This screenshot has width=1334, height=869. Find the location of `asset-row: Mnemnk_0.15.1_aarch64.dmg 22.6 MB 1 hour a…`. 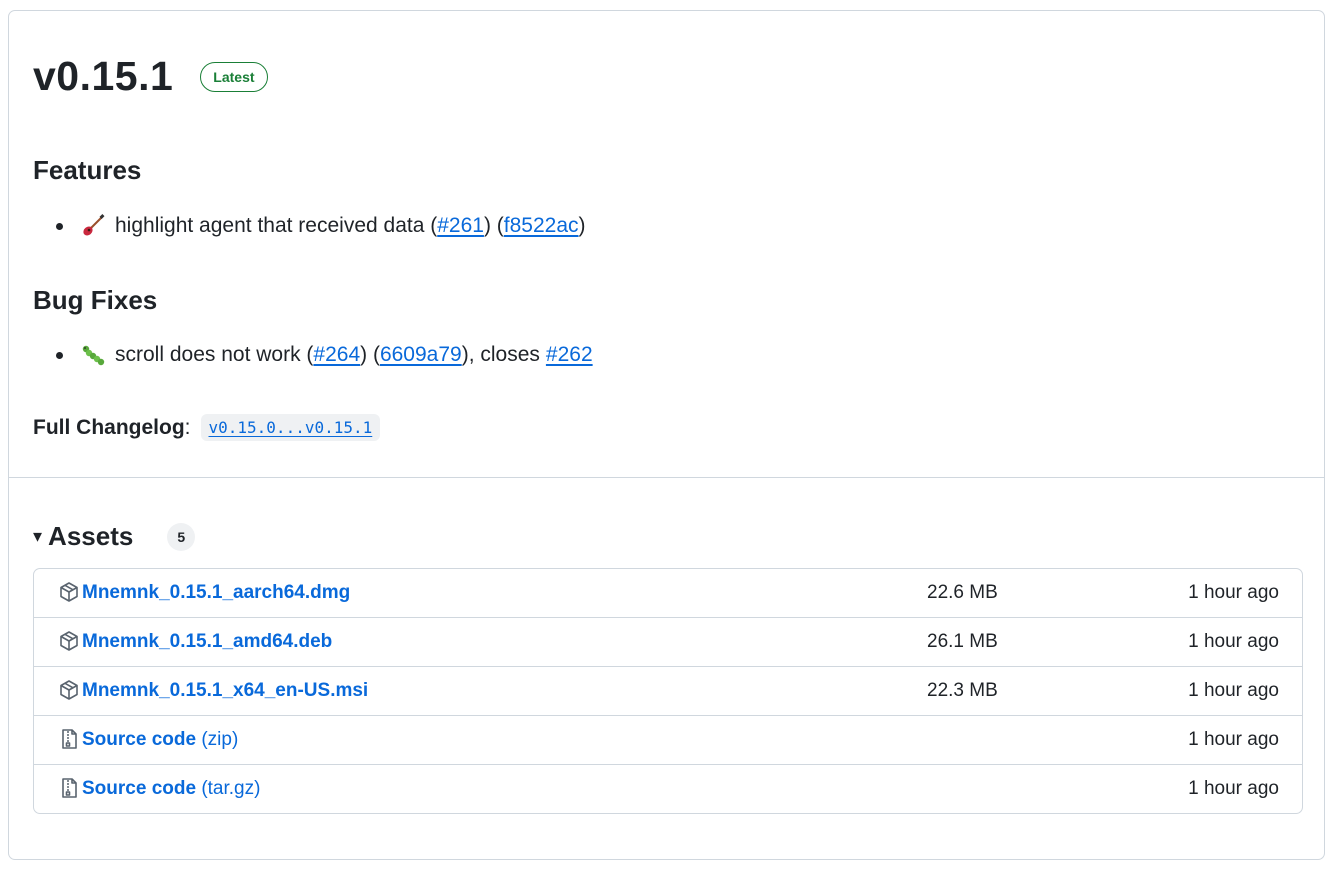

asset-row: Mnemnk_0.15.1_aarch64.dmg 22.6 MB 1 hour a… is located at coordinates (668, 593).